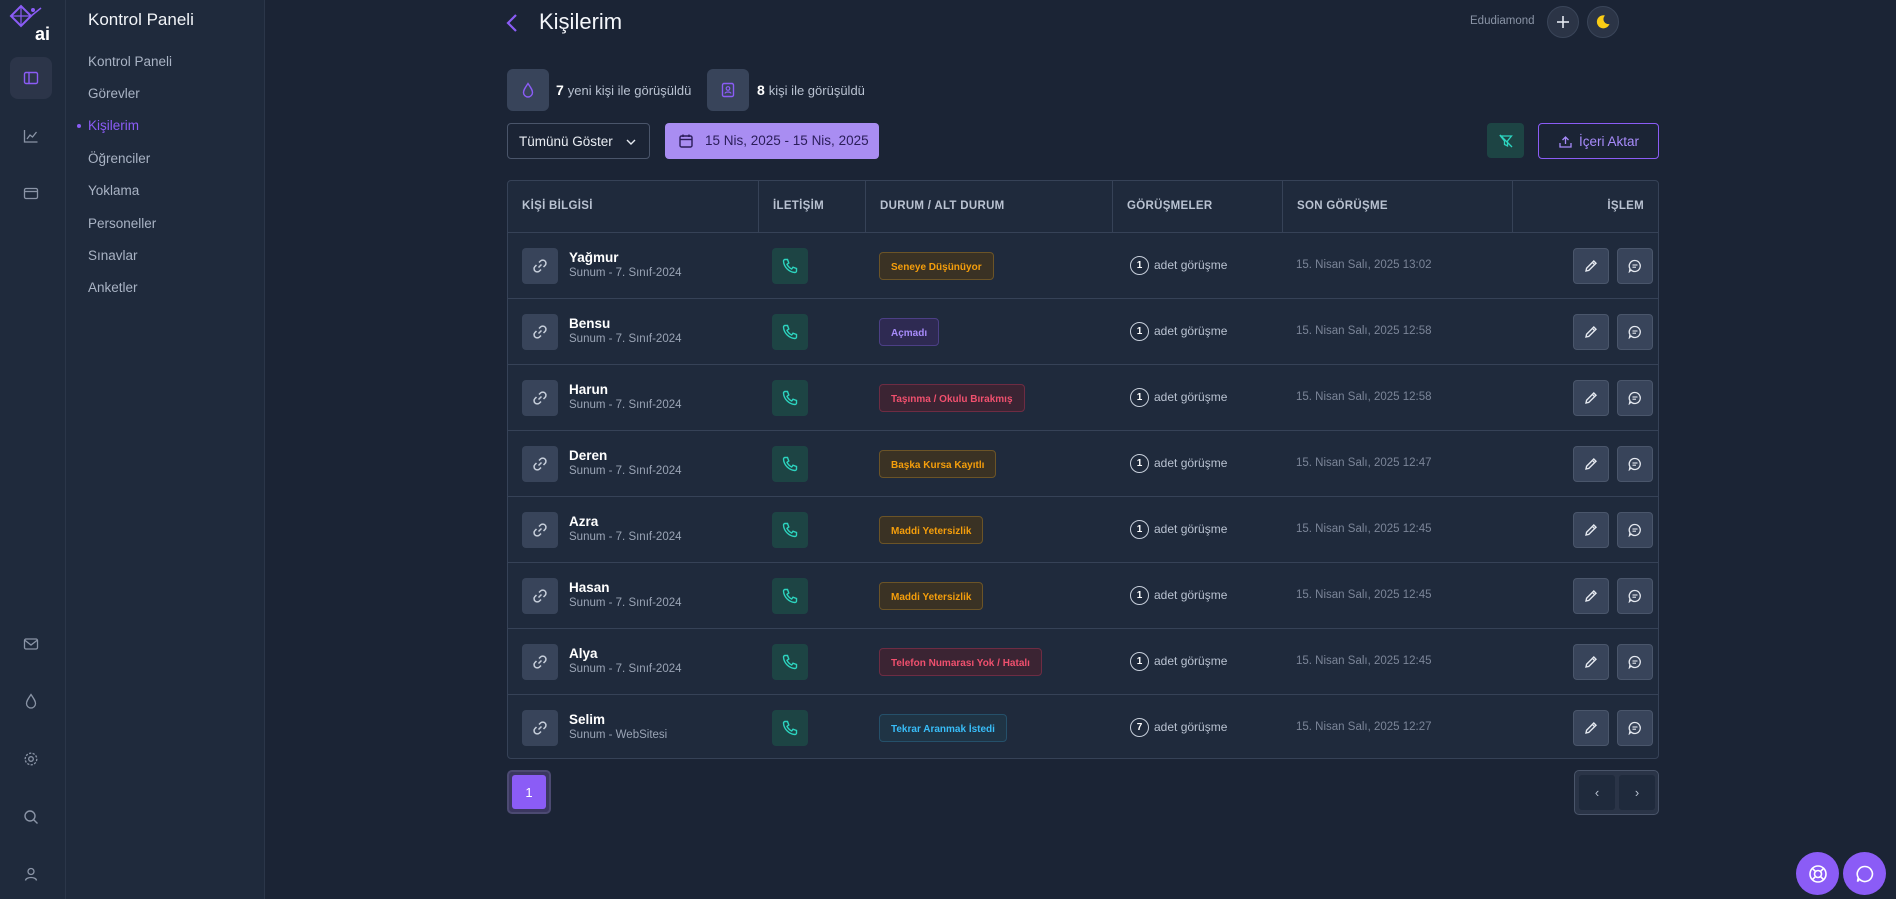 The width and height of the screenshot is (1896, 899). I want to click on settings-rail-button, so click(31, 759).